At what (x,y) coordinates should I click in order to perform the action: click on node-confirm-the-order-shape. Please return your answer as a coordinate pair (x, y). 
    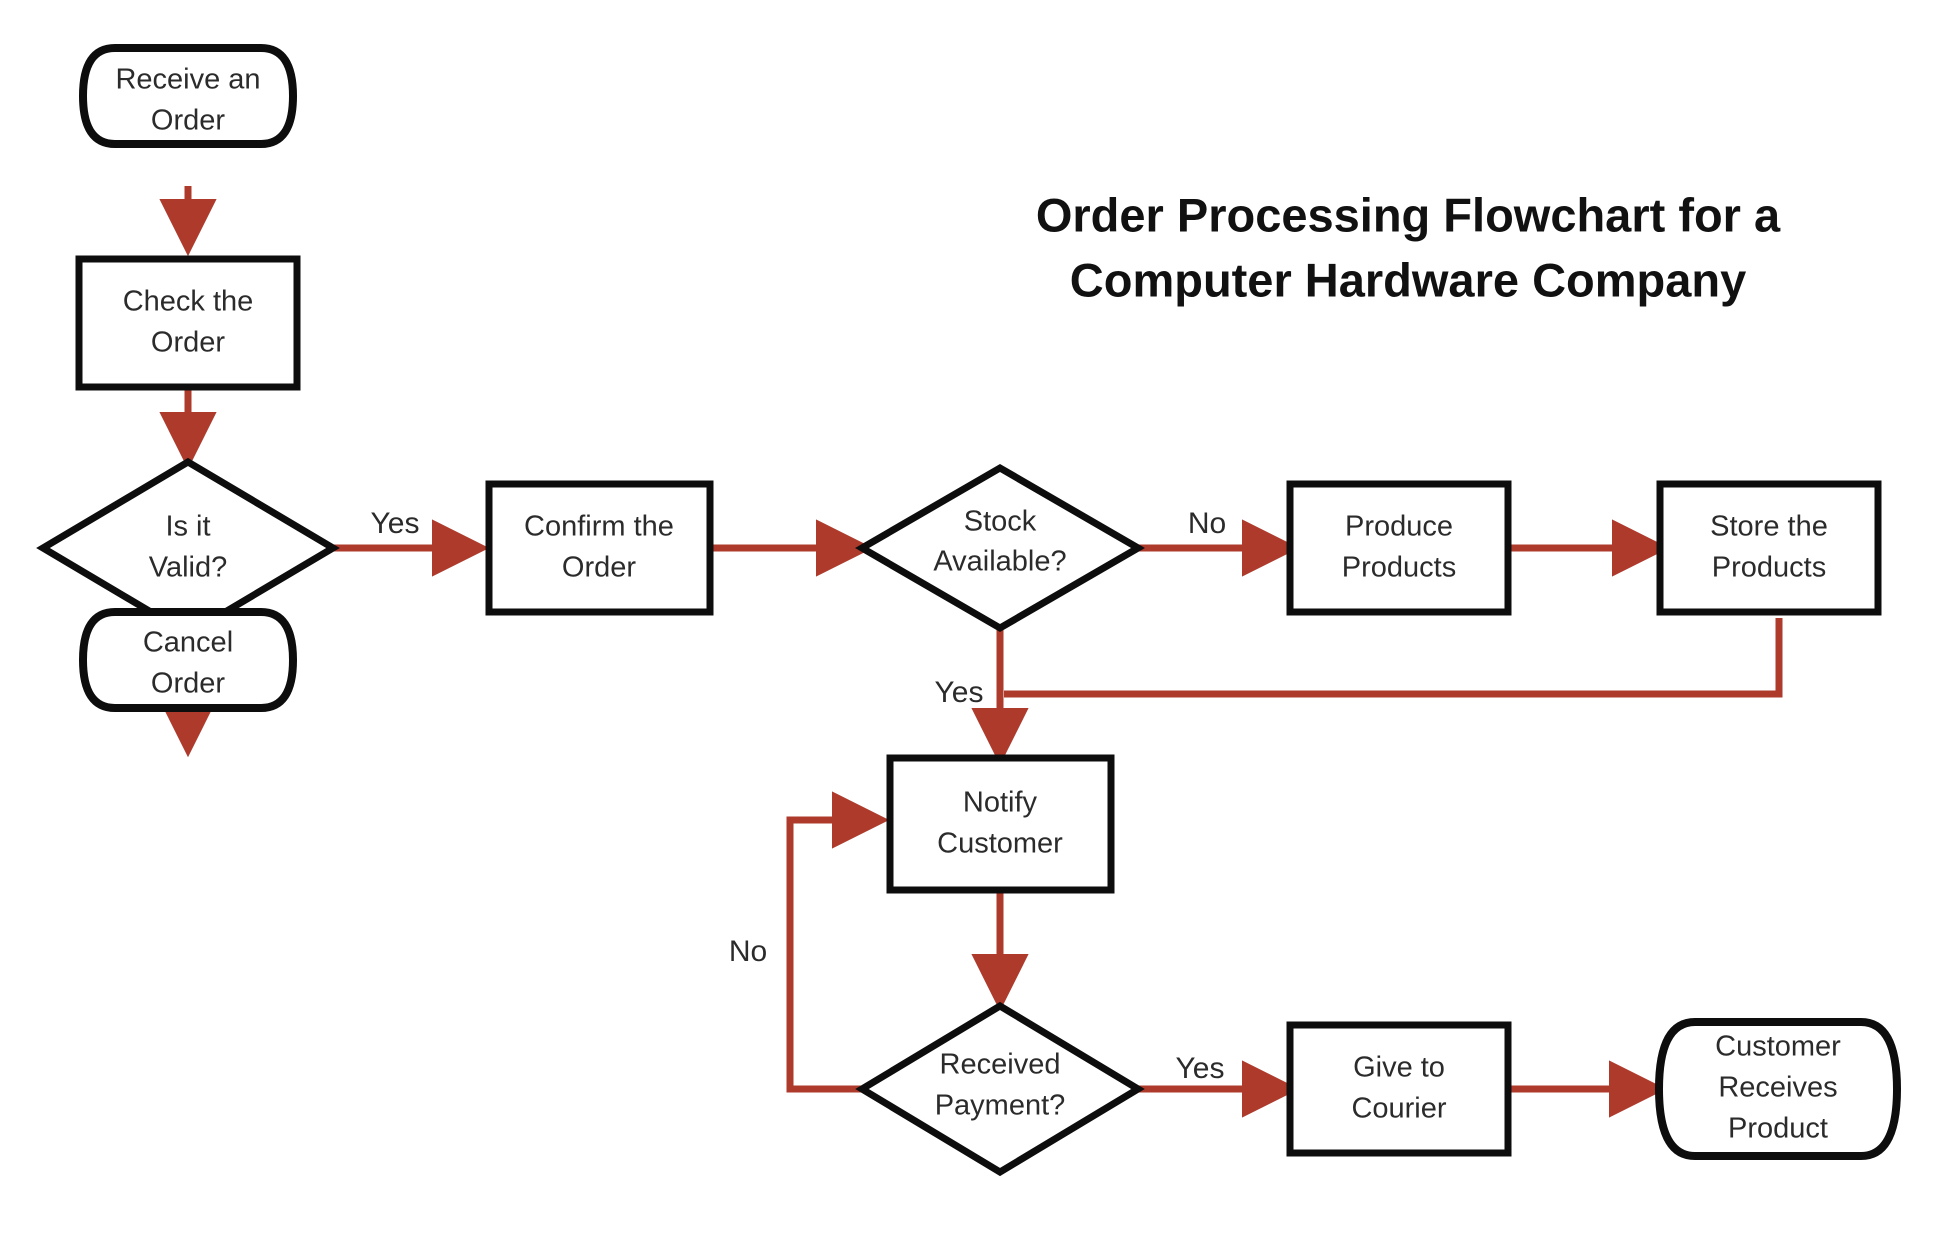
    Looking at the image, I should click on (599, 548).